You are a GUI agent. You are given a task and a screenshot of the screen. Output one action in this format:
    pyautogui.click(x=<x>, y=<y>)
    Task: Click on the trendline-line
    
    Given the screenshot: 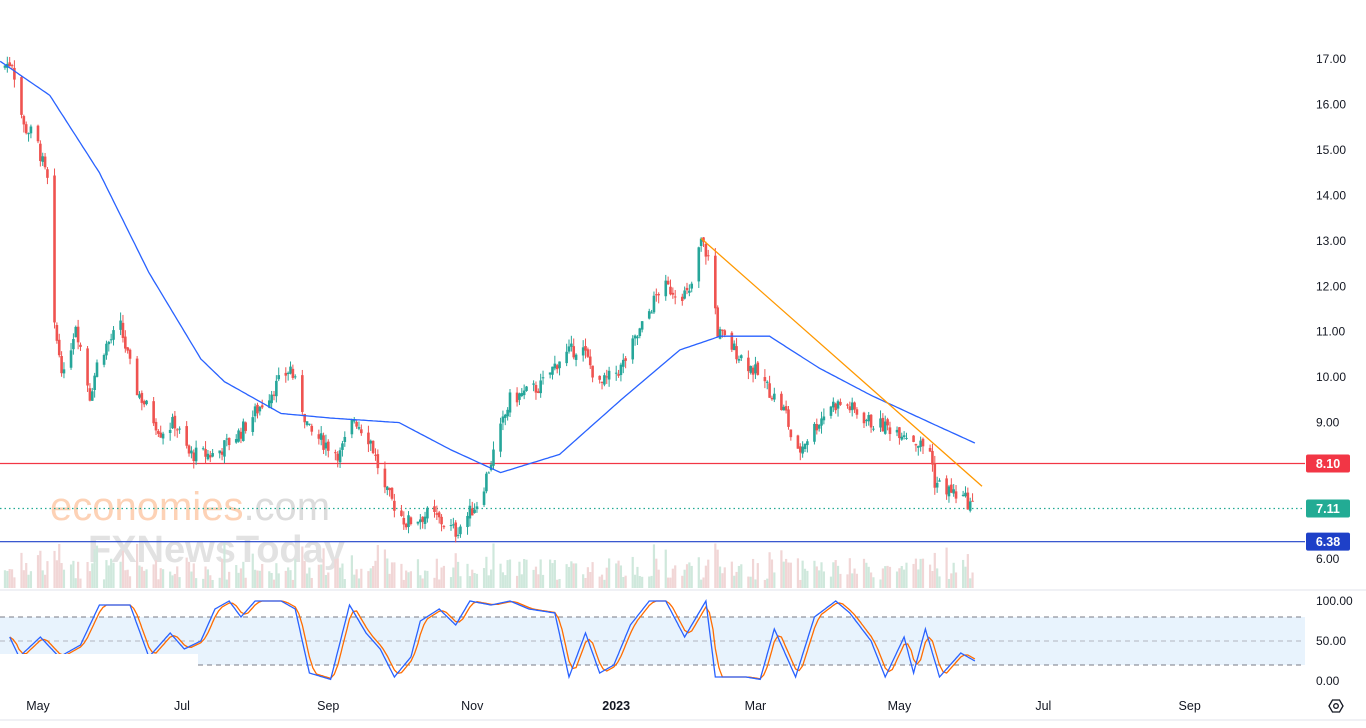 What is the action you would take?
    pyautogui.click(x=841, y=362)
    